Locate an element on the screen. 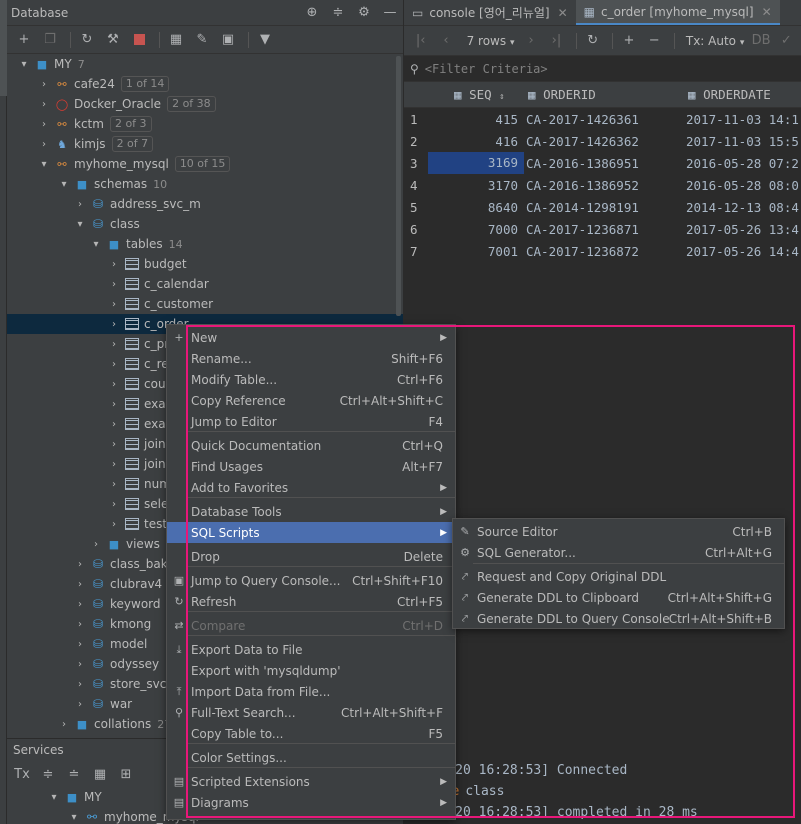 This screenshot has height=824, width=801. tree-item-c-calendar: › c_calendar is located at coordinates (205, 284).